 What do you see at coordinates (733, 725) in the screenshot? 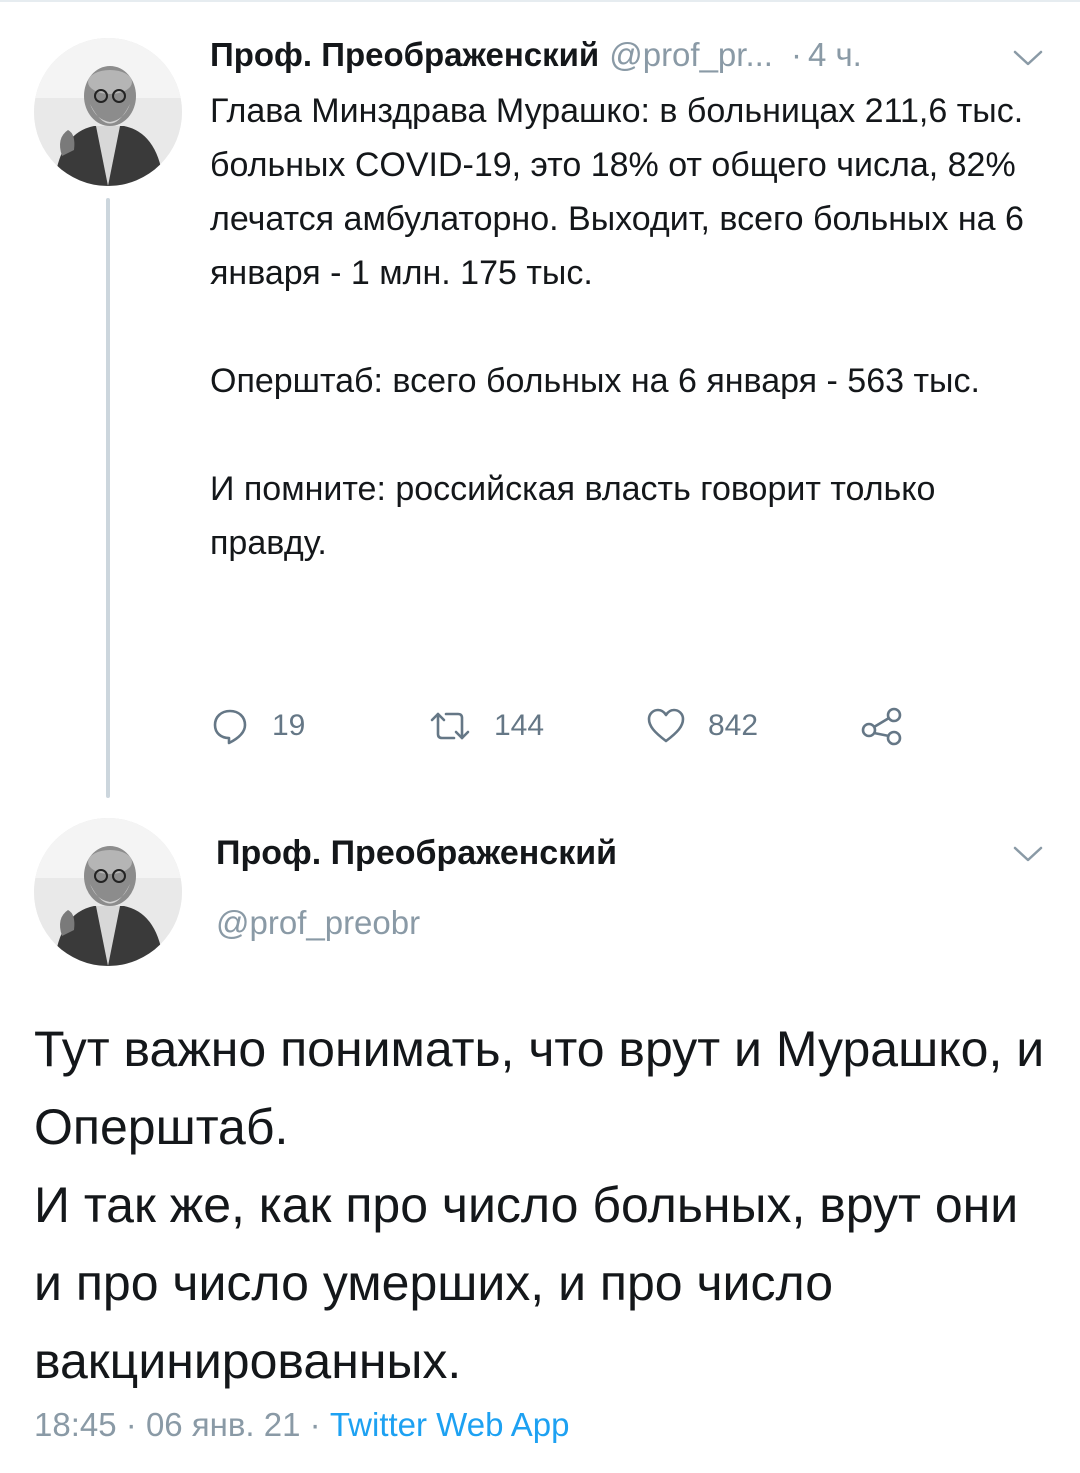
I see `like-count: 842` at bounding box center [733, 725].